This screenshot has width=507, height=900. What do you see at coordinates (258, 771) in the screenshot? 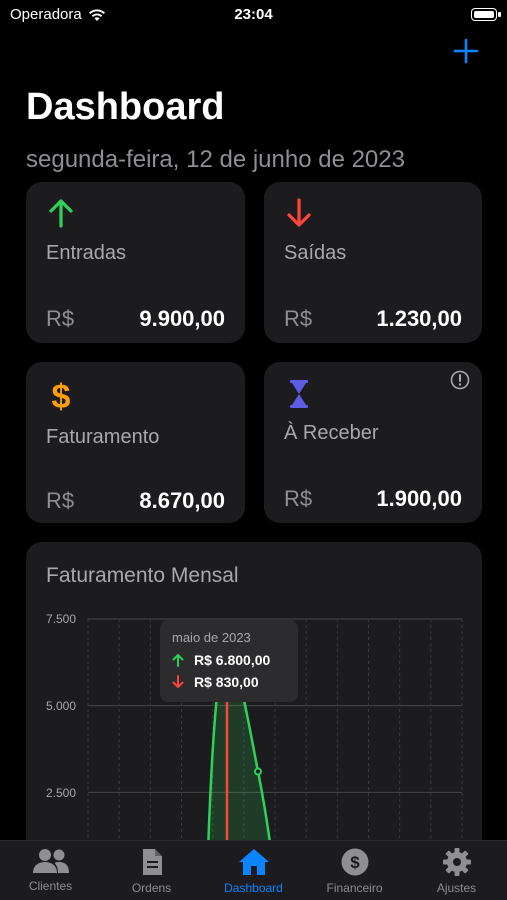
I see `data-point` at bounding box center [258, 771].